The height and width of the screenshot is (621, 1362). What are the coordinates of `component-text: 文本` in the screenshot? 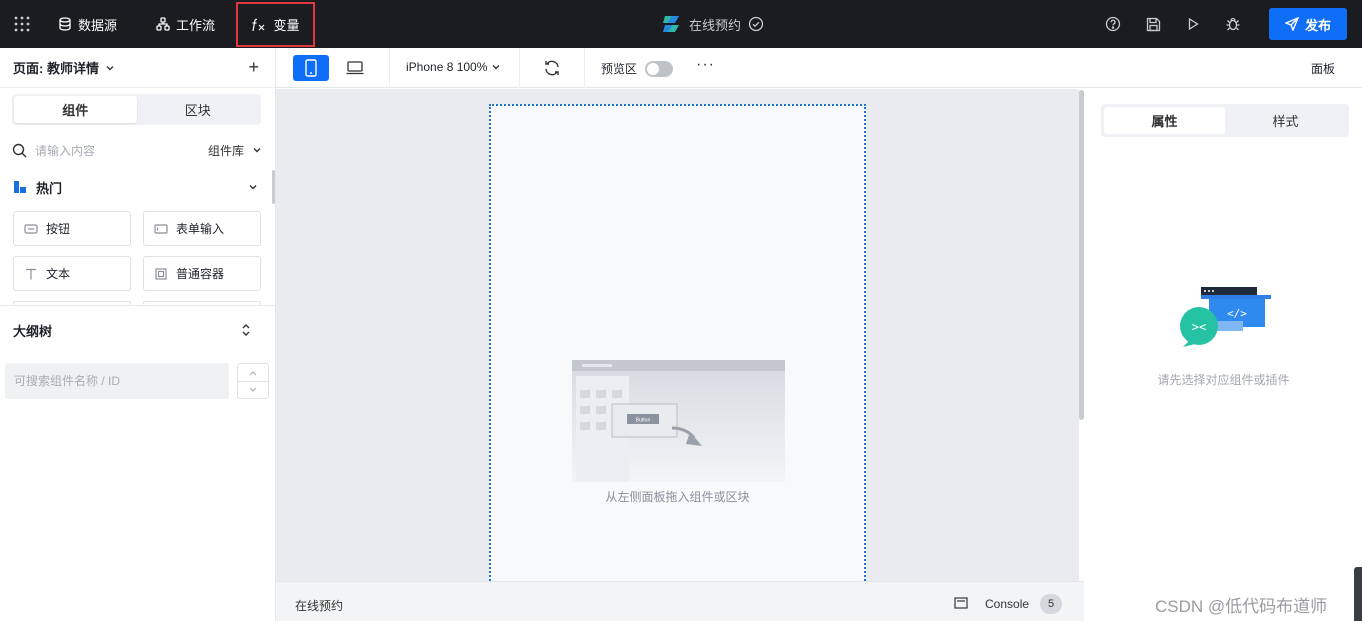 It's located at (72, 273).